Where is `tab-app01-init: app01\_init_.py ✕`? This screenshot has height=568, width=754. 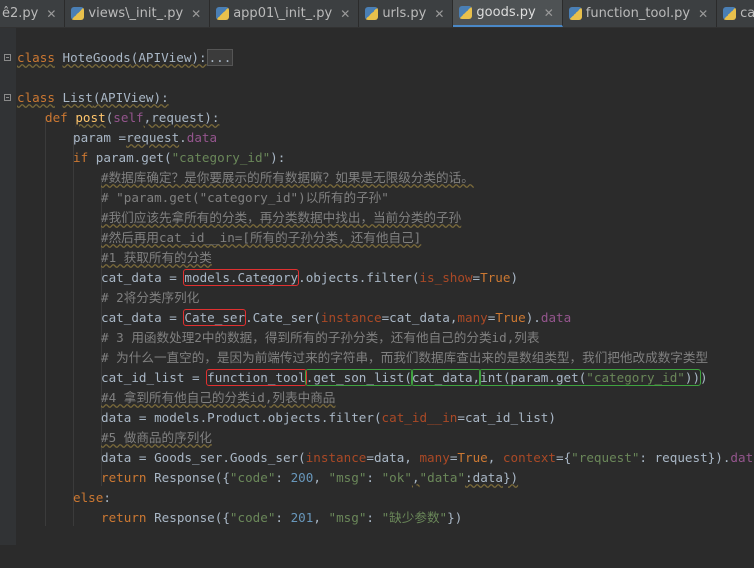
tab-app01-init: app01\_init_.py ✕ is located at coordinates (285, 13).